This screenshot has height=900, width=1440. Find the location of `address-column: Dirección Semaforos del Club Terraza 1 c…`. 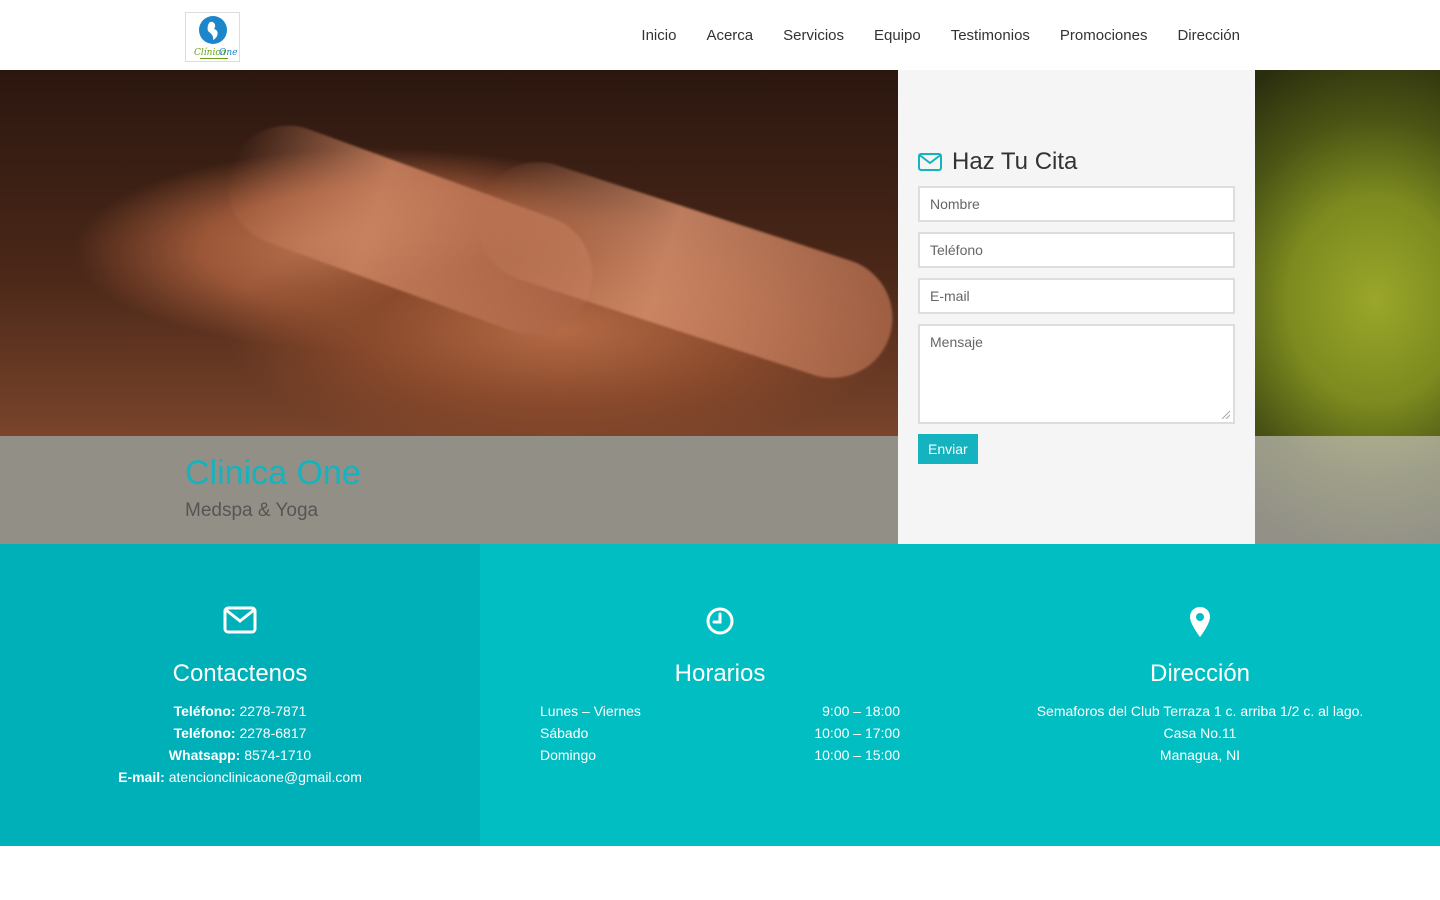

address-column: Dirección Semaforos del Club Terraza 1 c… is located at coordinates (1200, 695).